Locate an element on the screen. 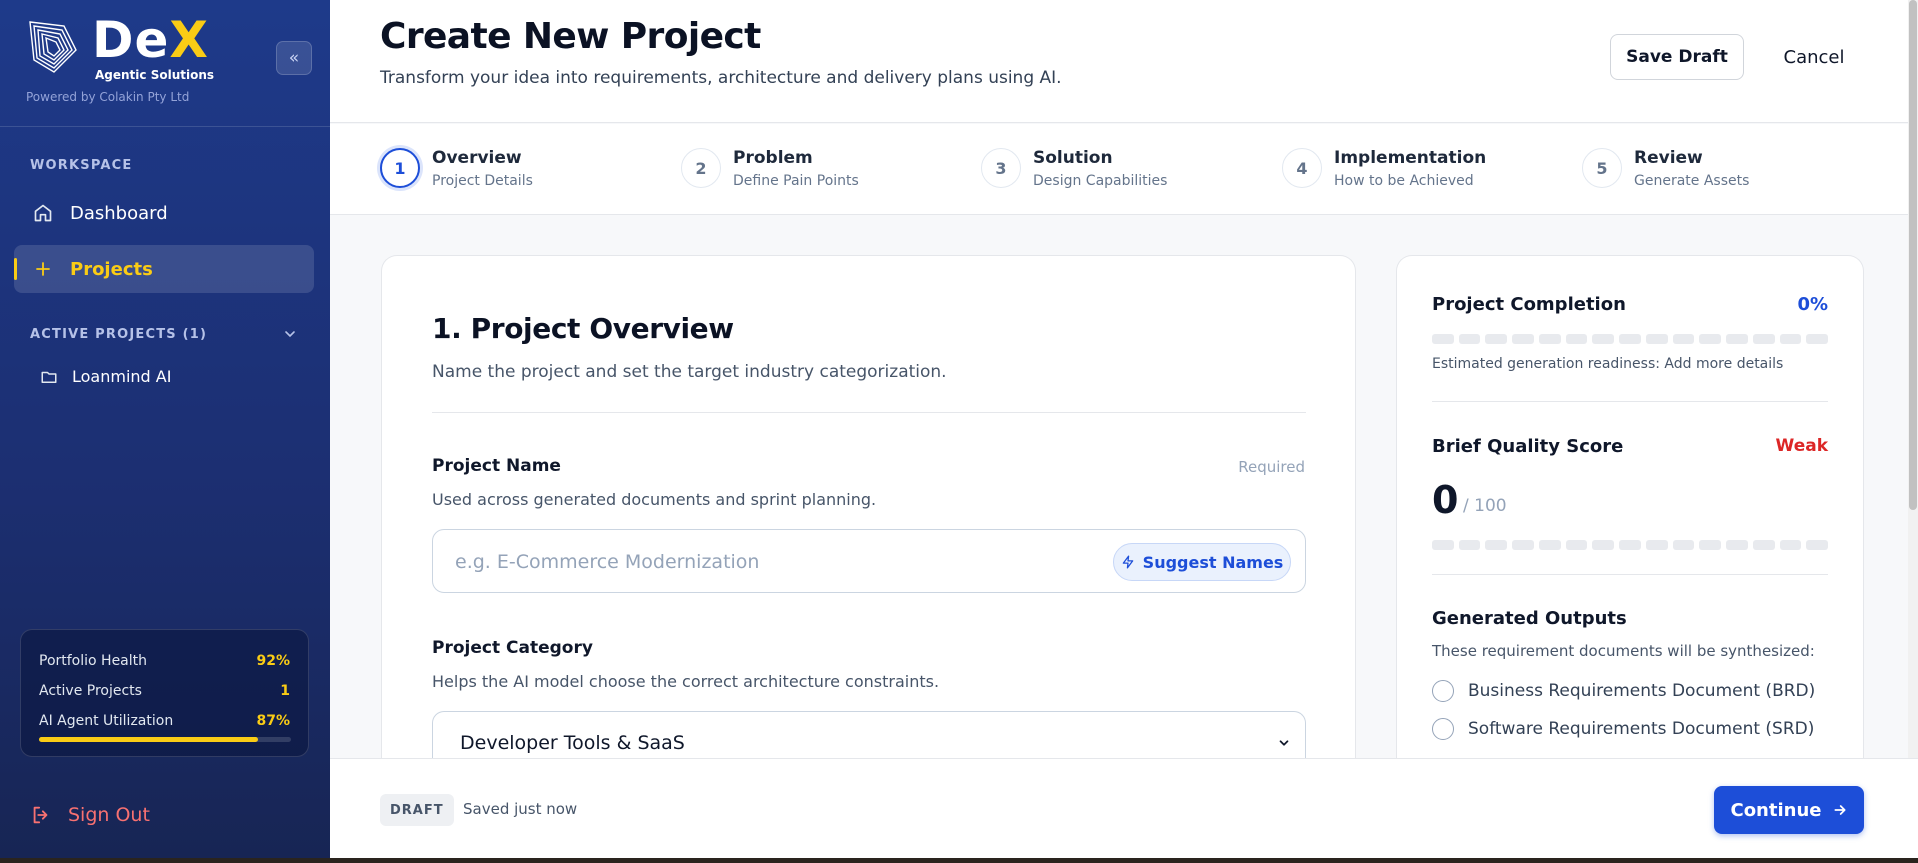 The image size is (1918, 863). sidebar-item-projects: Projects is located at coordinates (164, 269).